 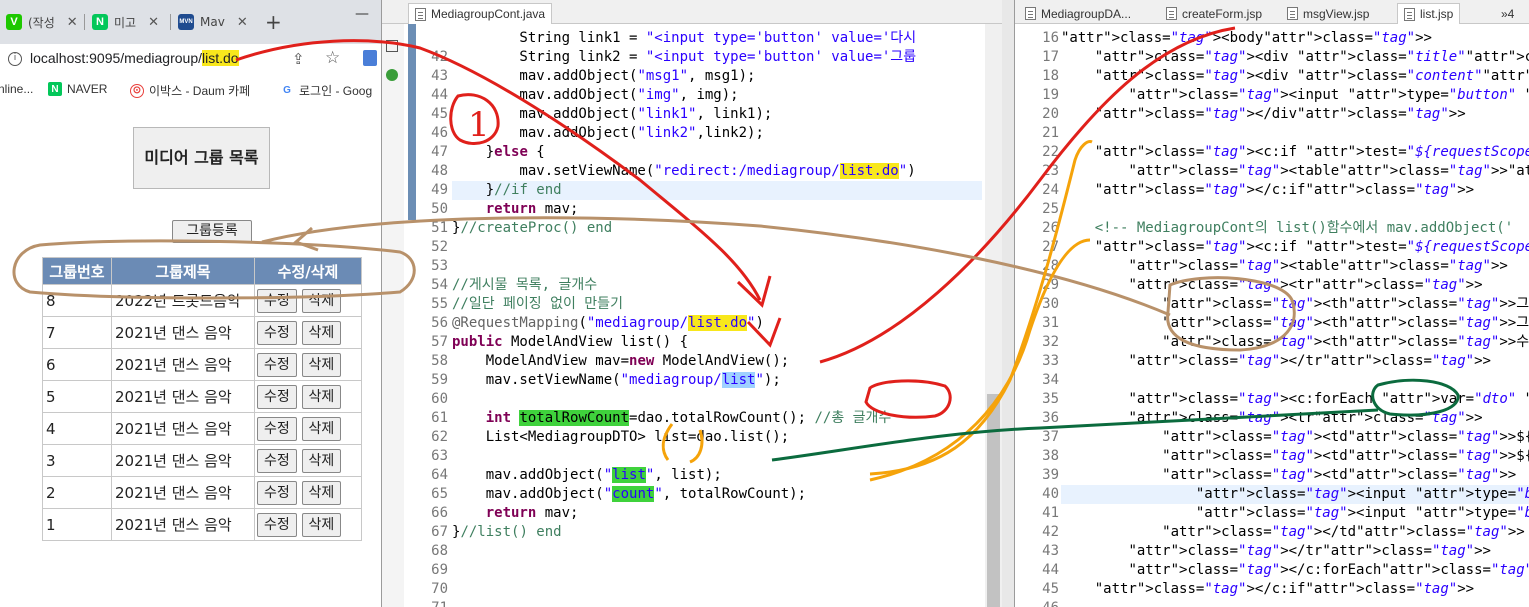 I want to click on run-icon, so click(x=392, y=75).